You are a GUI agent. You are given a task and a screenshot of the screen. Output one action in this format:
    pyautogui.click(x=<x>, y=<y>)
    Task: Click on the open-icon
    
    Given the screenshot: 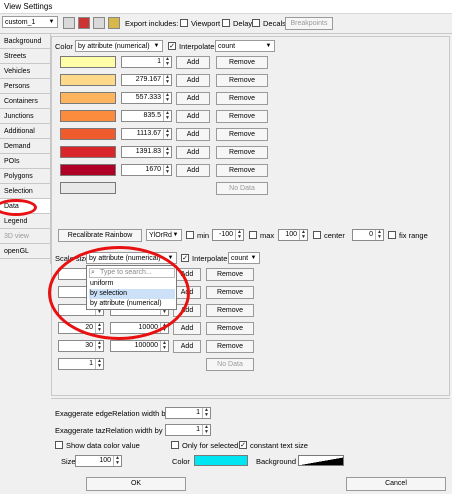 What is the action you would take?
    pyautogui.click(x=114, y=23)
    